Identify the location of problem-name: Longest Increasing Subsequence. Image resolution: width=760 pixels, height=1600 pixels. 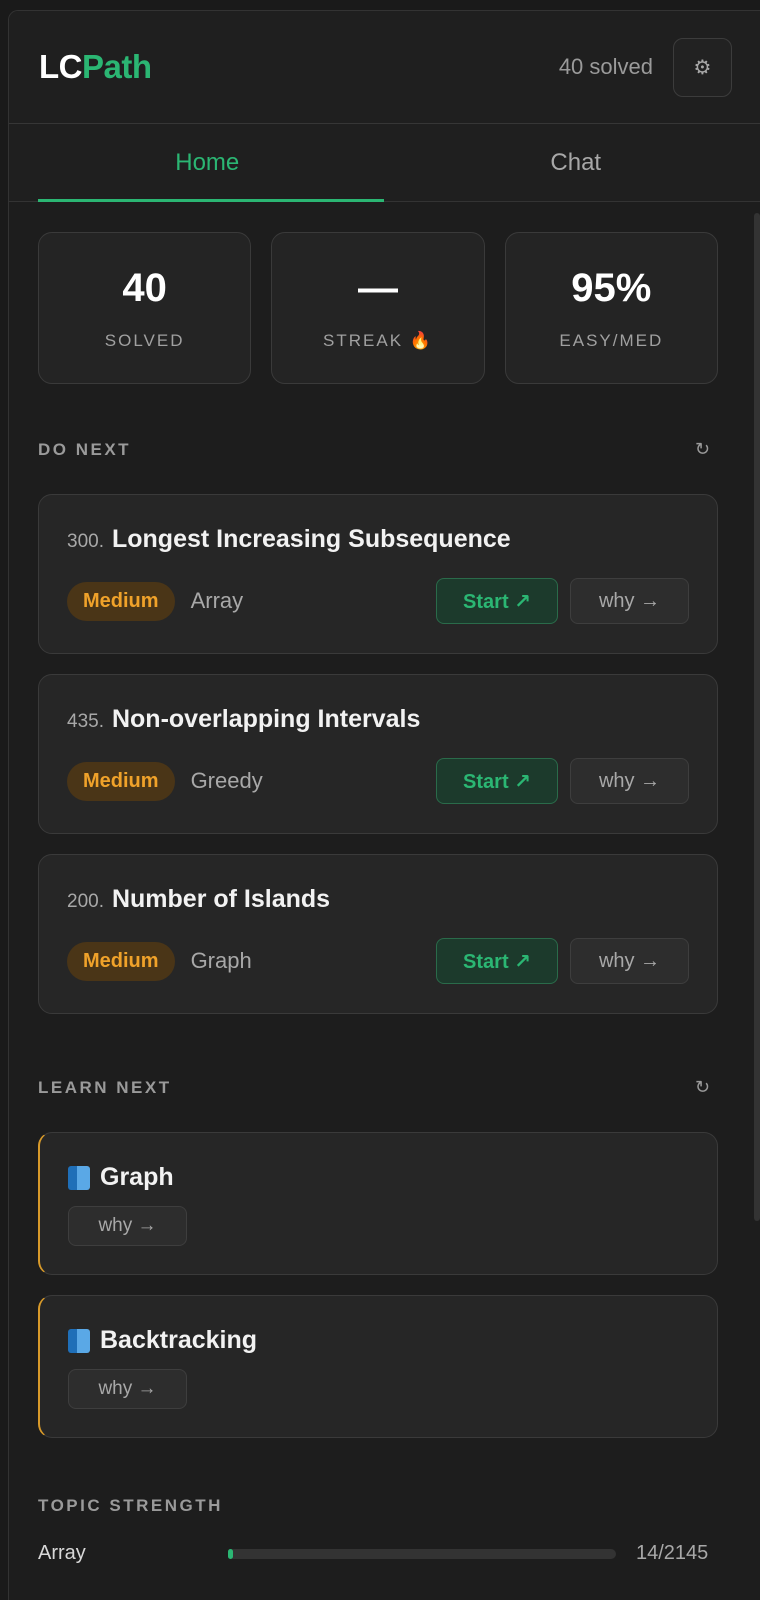
(311, 539).